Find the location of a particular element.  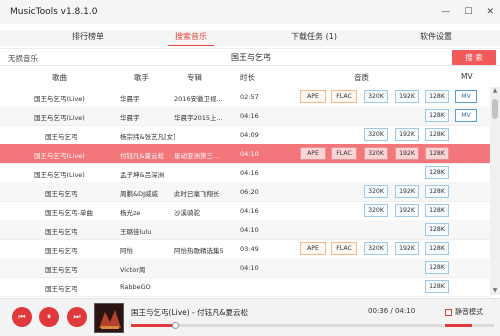

album-cover-icon is located at coordinates (109, 318).